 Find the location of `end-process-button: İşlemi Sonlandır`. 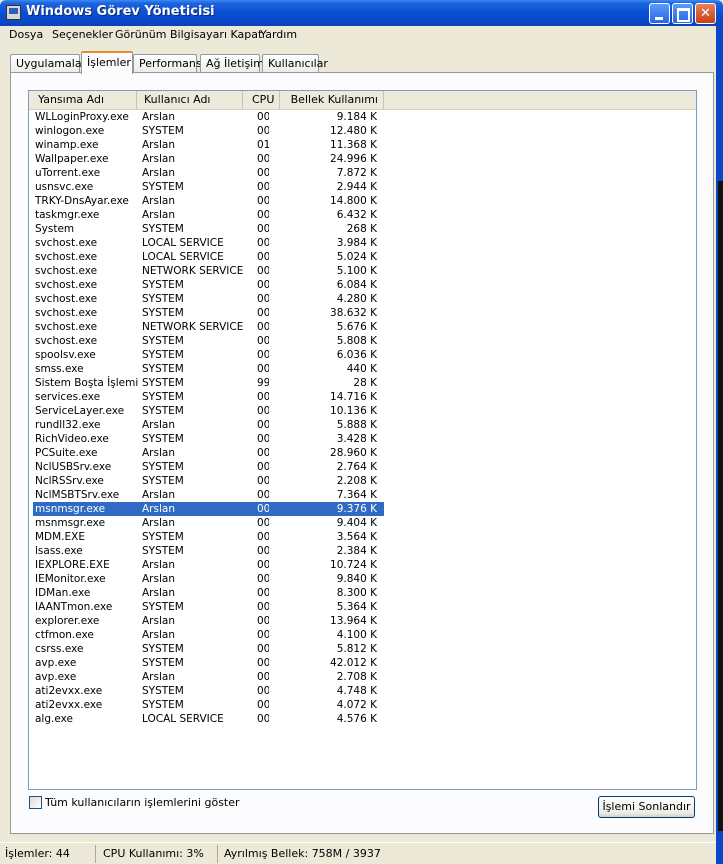

end-process-button: İşlemi Sonlandır is located at coordinates (646, 807).